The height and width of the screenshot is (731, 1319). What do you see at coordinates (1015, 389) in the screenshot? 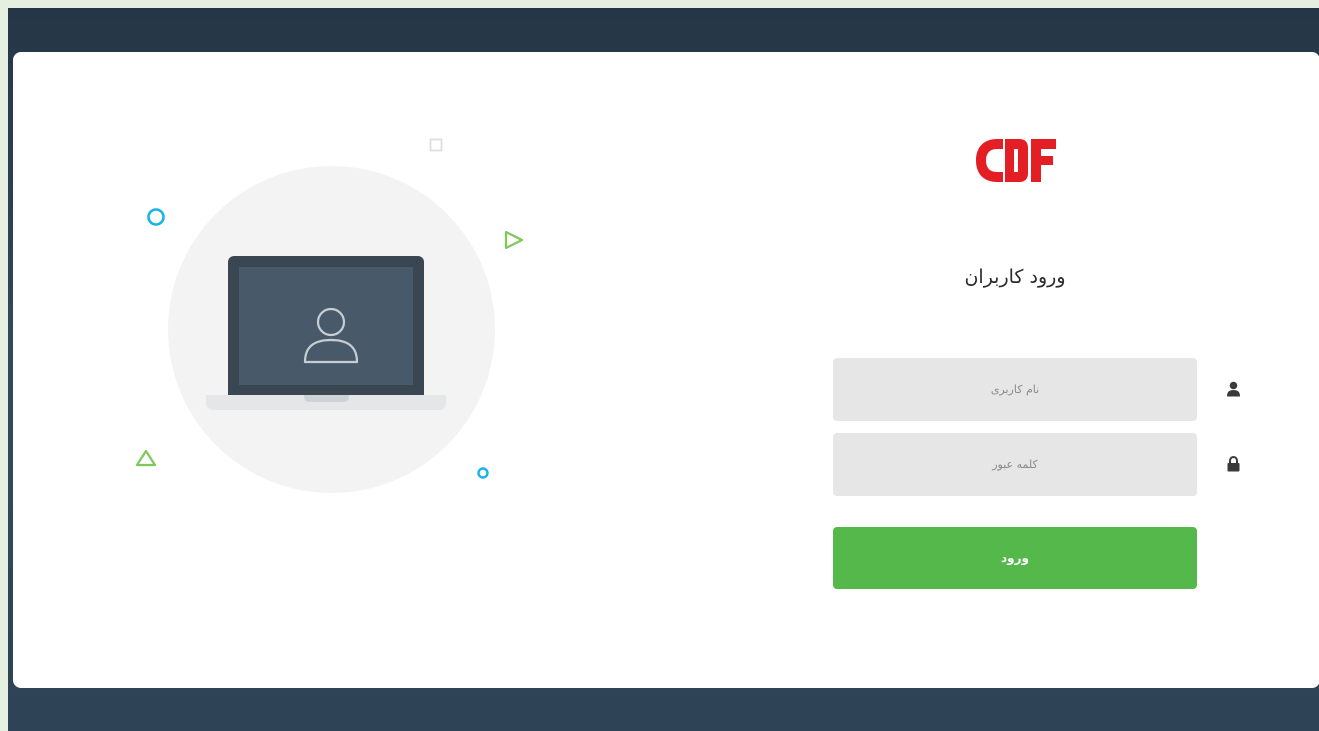
I see `username-field` at bounding box center [1015, 389].